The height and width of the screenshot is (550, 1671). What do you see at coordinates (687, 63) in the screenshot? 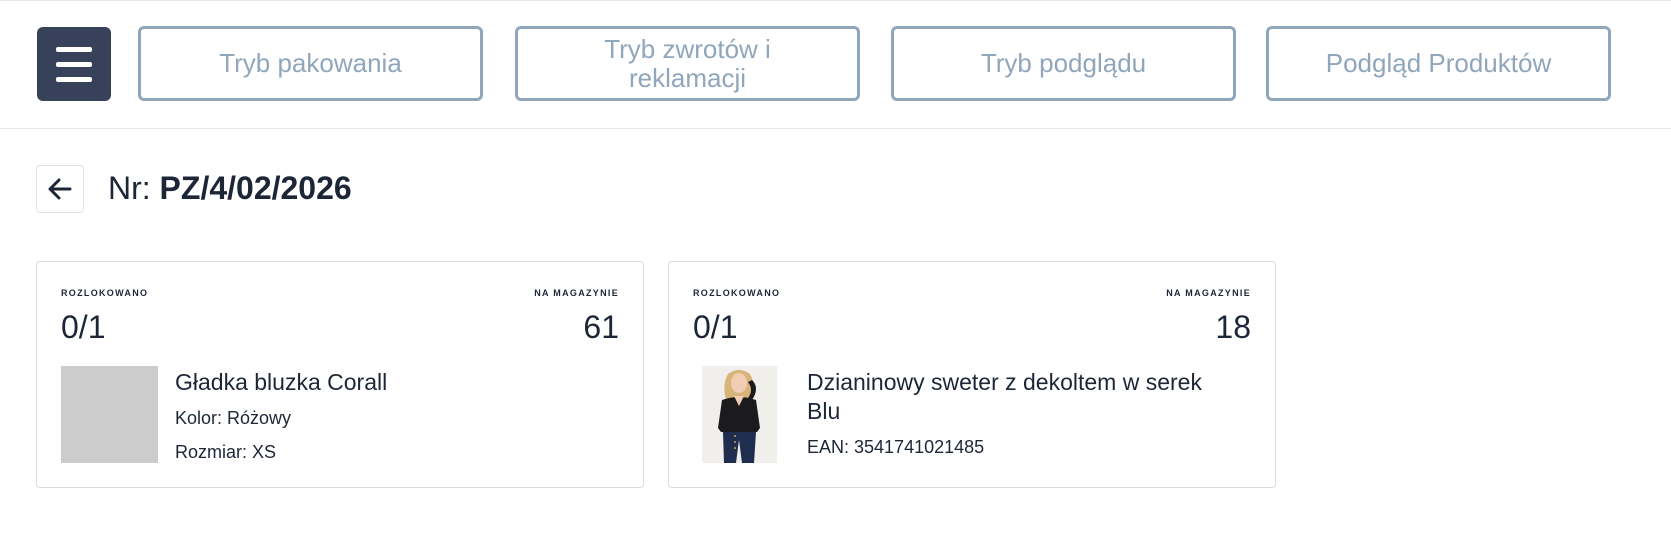
I see `mode-button-returns: Tryb zwrotów i reklamacji` at bounding box center [687, 63].